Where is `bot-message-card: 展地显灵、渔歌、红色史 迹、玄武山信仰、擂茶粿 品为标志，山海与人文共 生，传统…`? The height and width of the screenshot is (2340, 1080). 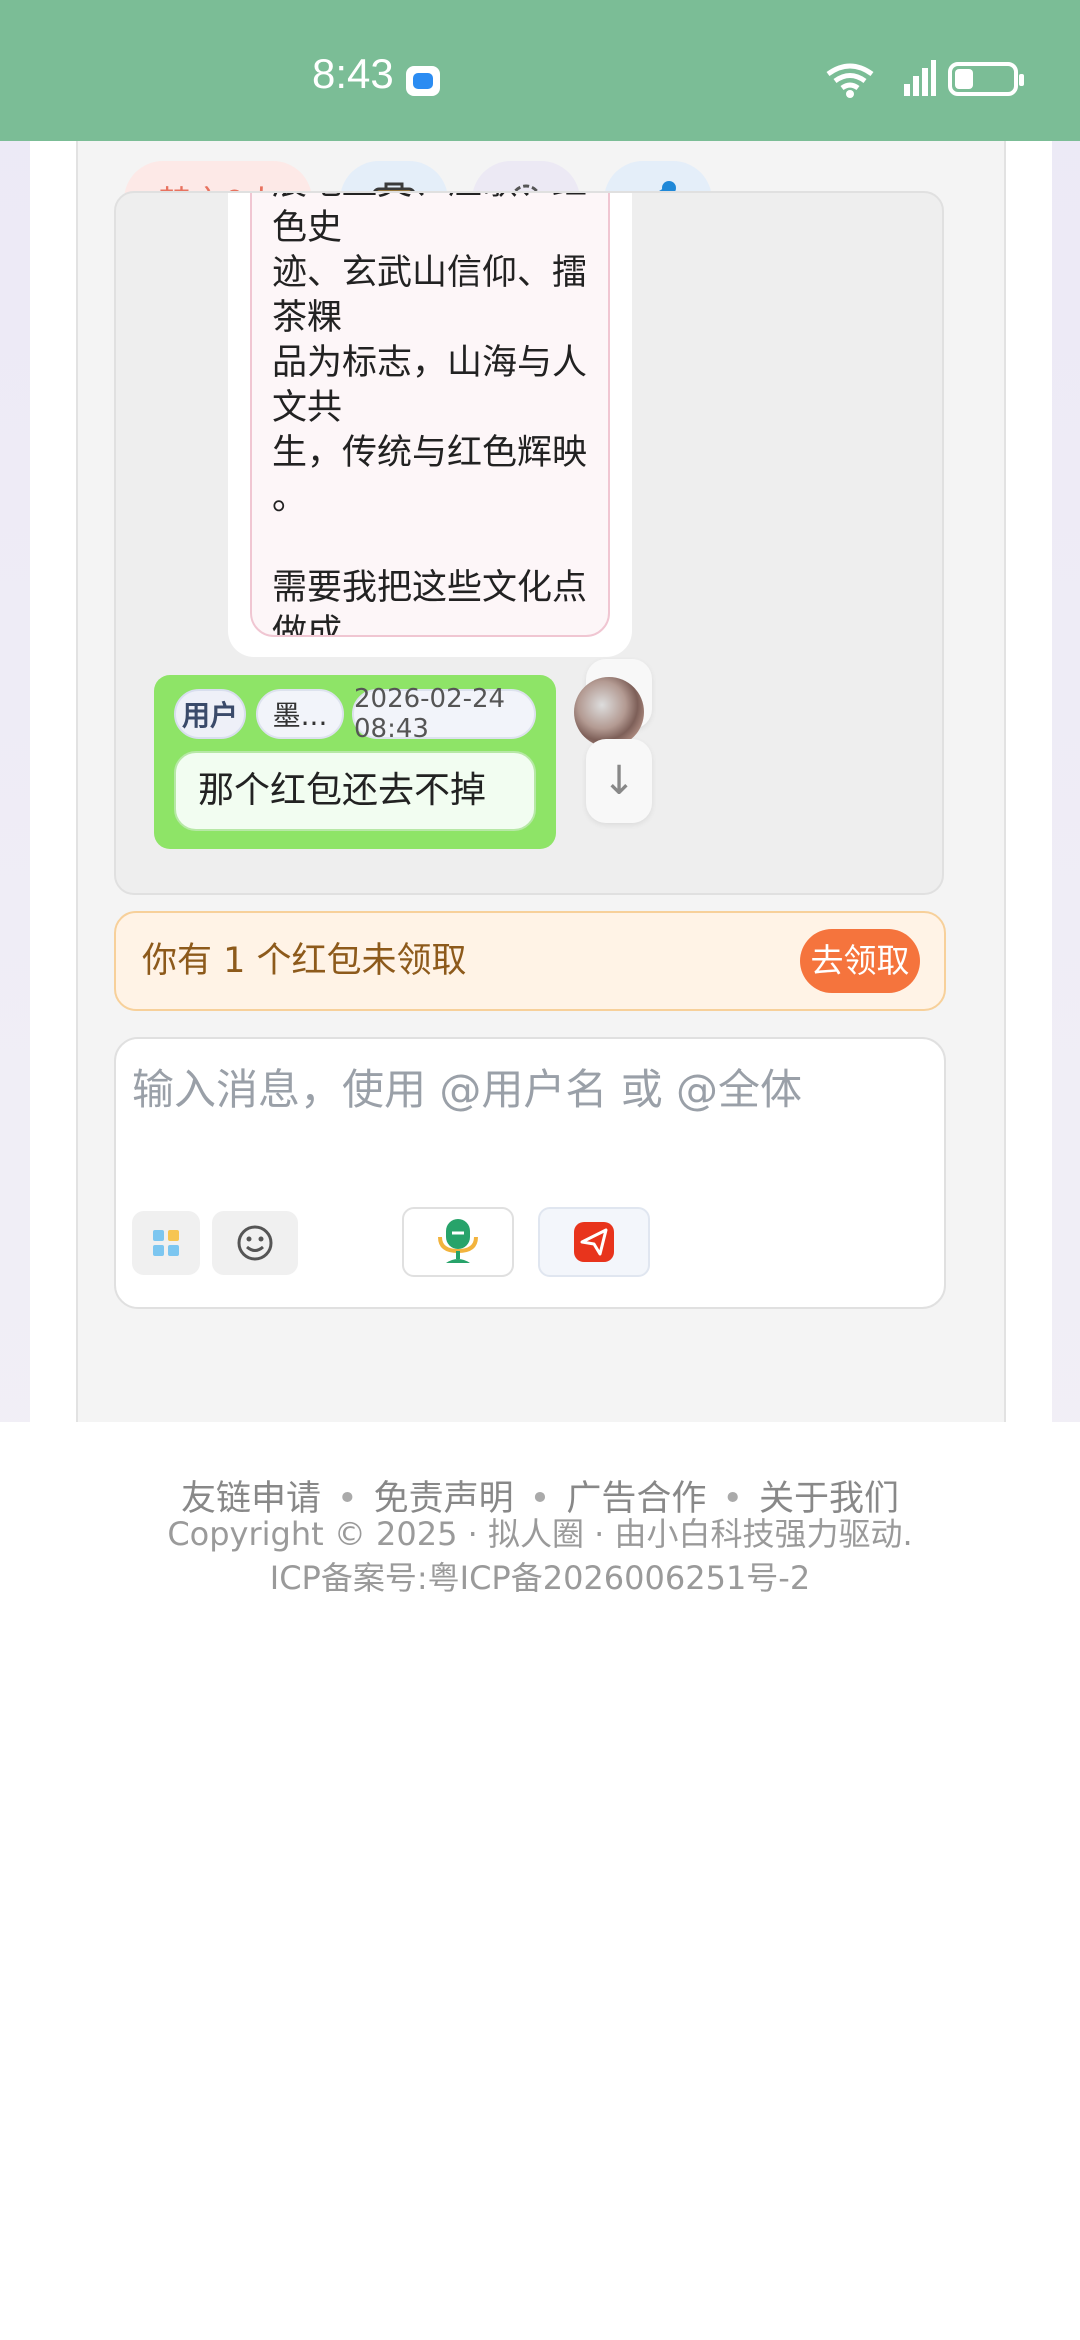 bot-message-card: 展地显灵、渔歌、红色史 迹、玄武山信仰、擂茶粿 品为标志，山海与人文共 生，传统… is located at coordinates (430, 425).